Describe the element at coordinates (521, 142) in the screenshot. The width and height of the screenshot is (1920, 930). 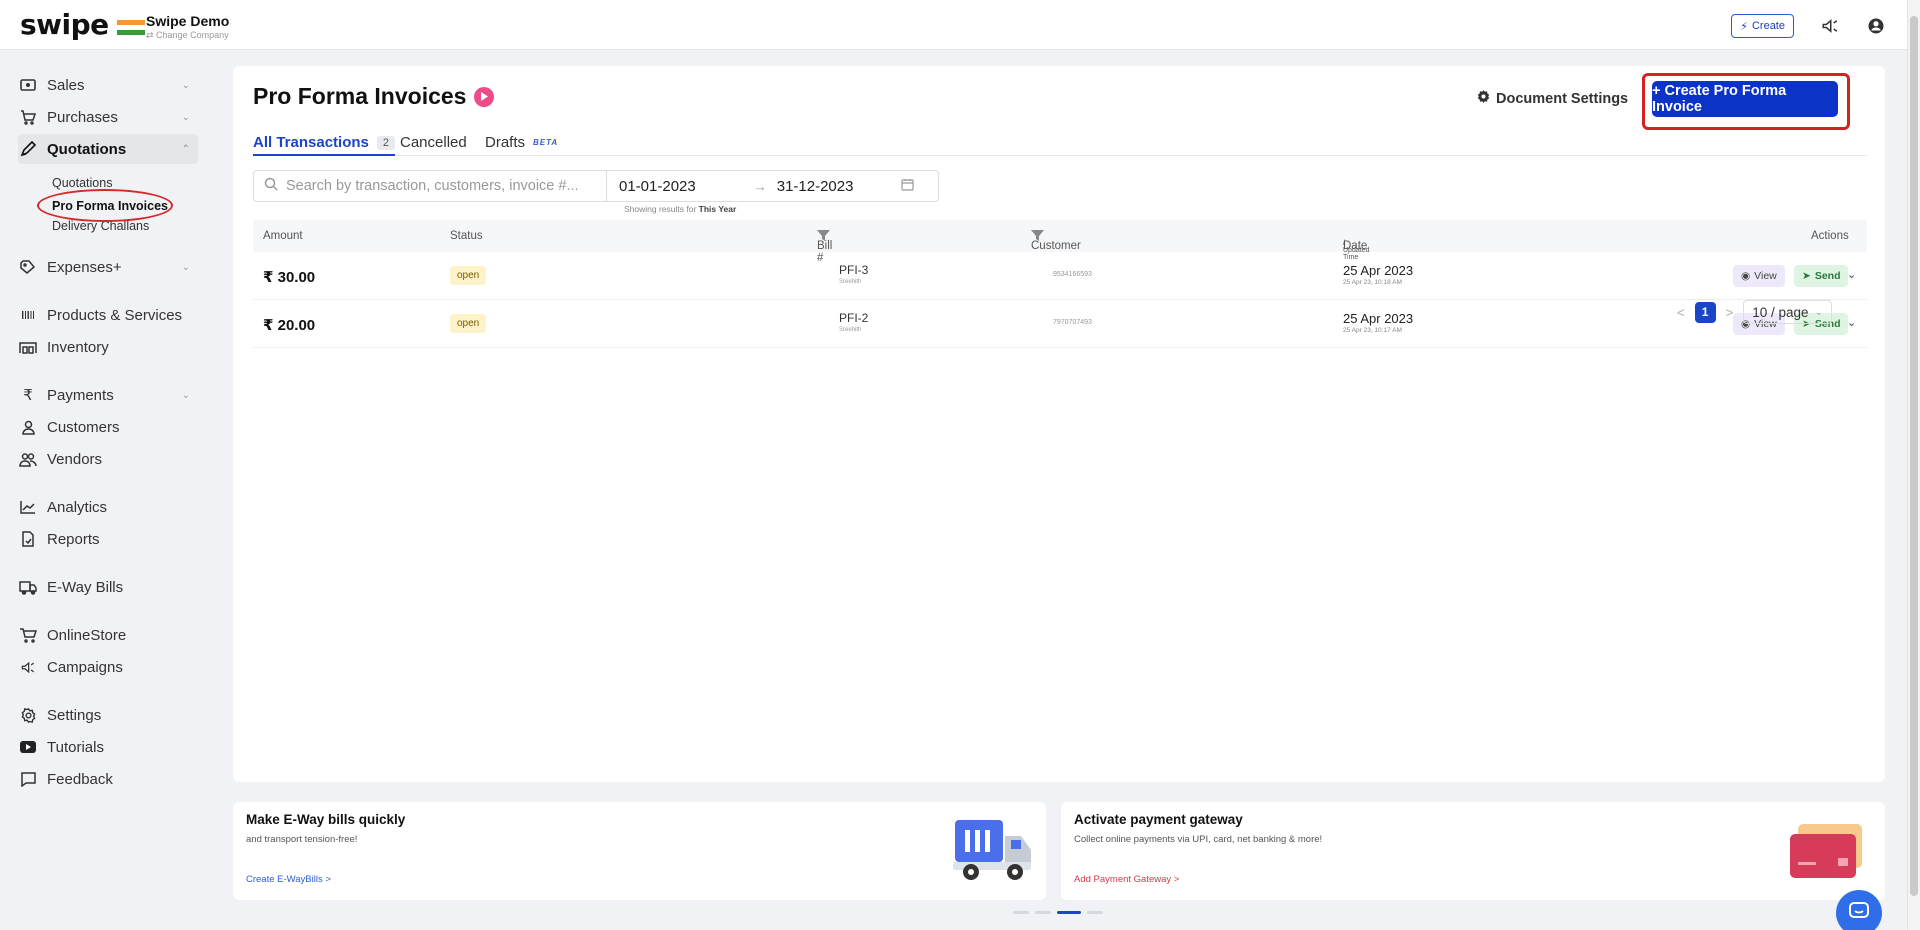
I see `tab-drafts: Drafts BETA` at that location.